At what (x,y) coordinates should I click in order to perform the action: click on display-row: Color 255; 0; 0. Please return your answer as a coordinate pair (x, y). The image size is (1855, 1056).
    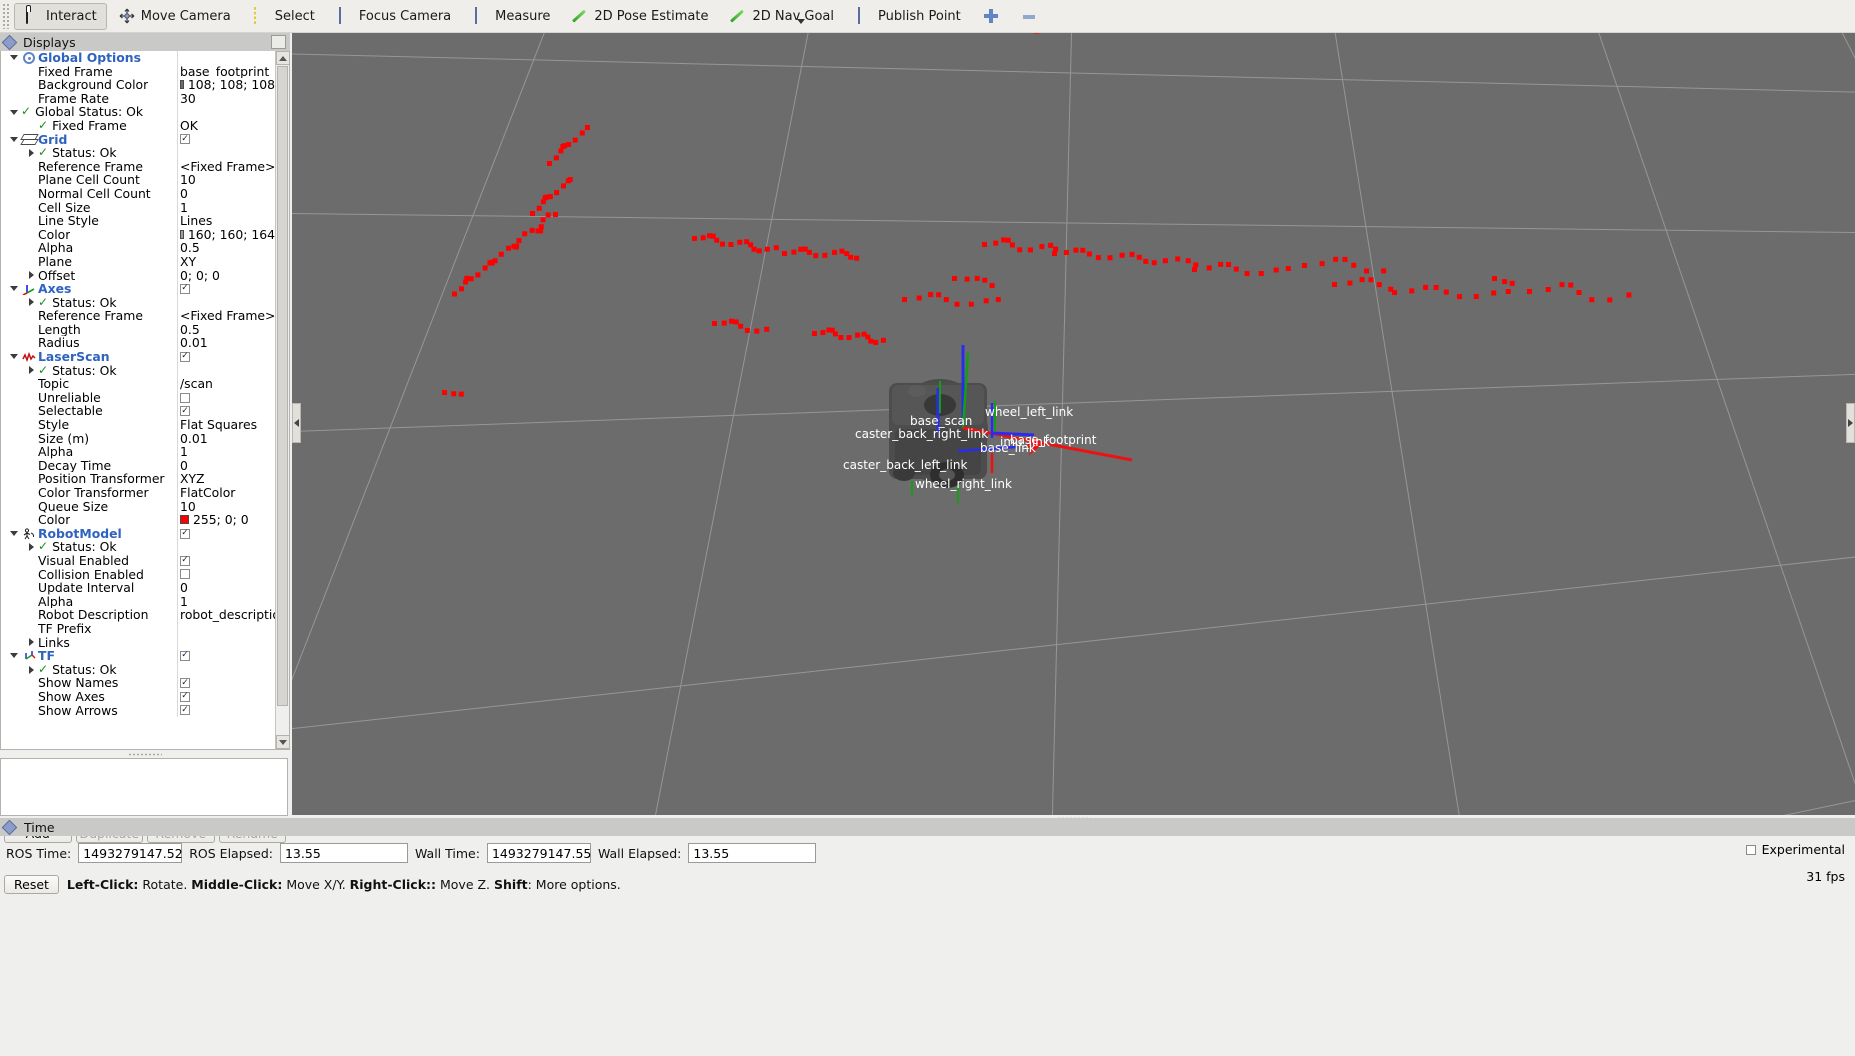
    Looking at the image, I should click on (138, 520).